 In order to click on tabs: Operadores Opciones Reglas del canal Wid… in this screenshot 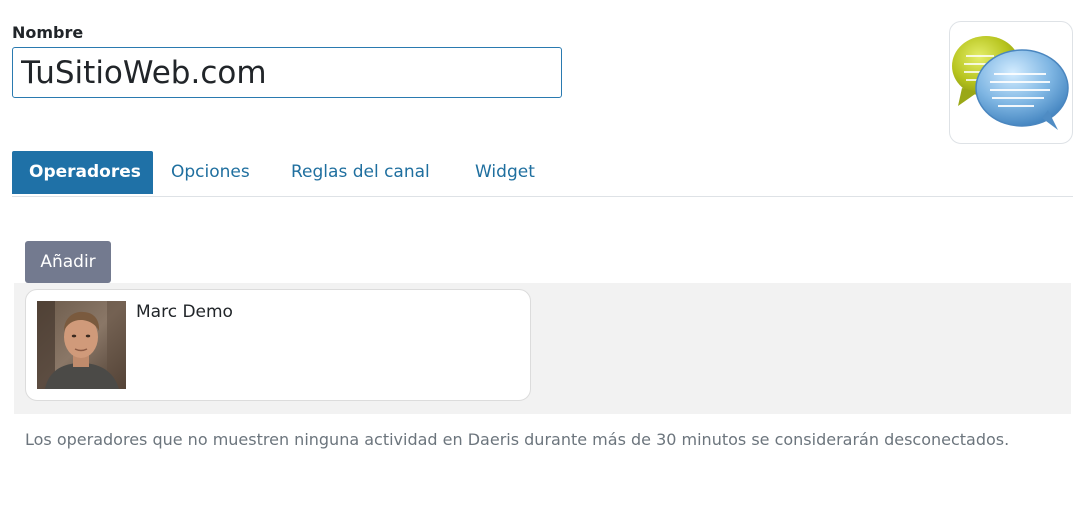, I will do `click(542, 174)`.